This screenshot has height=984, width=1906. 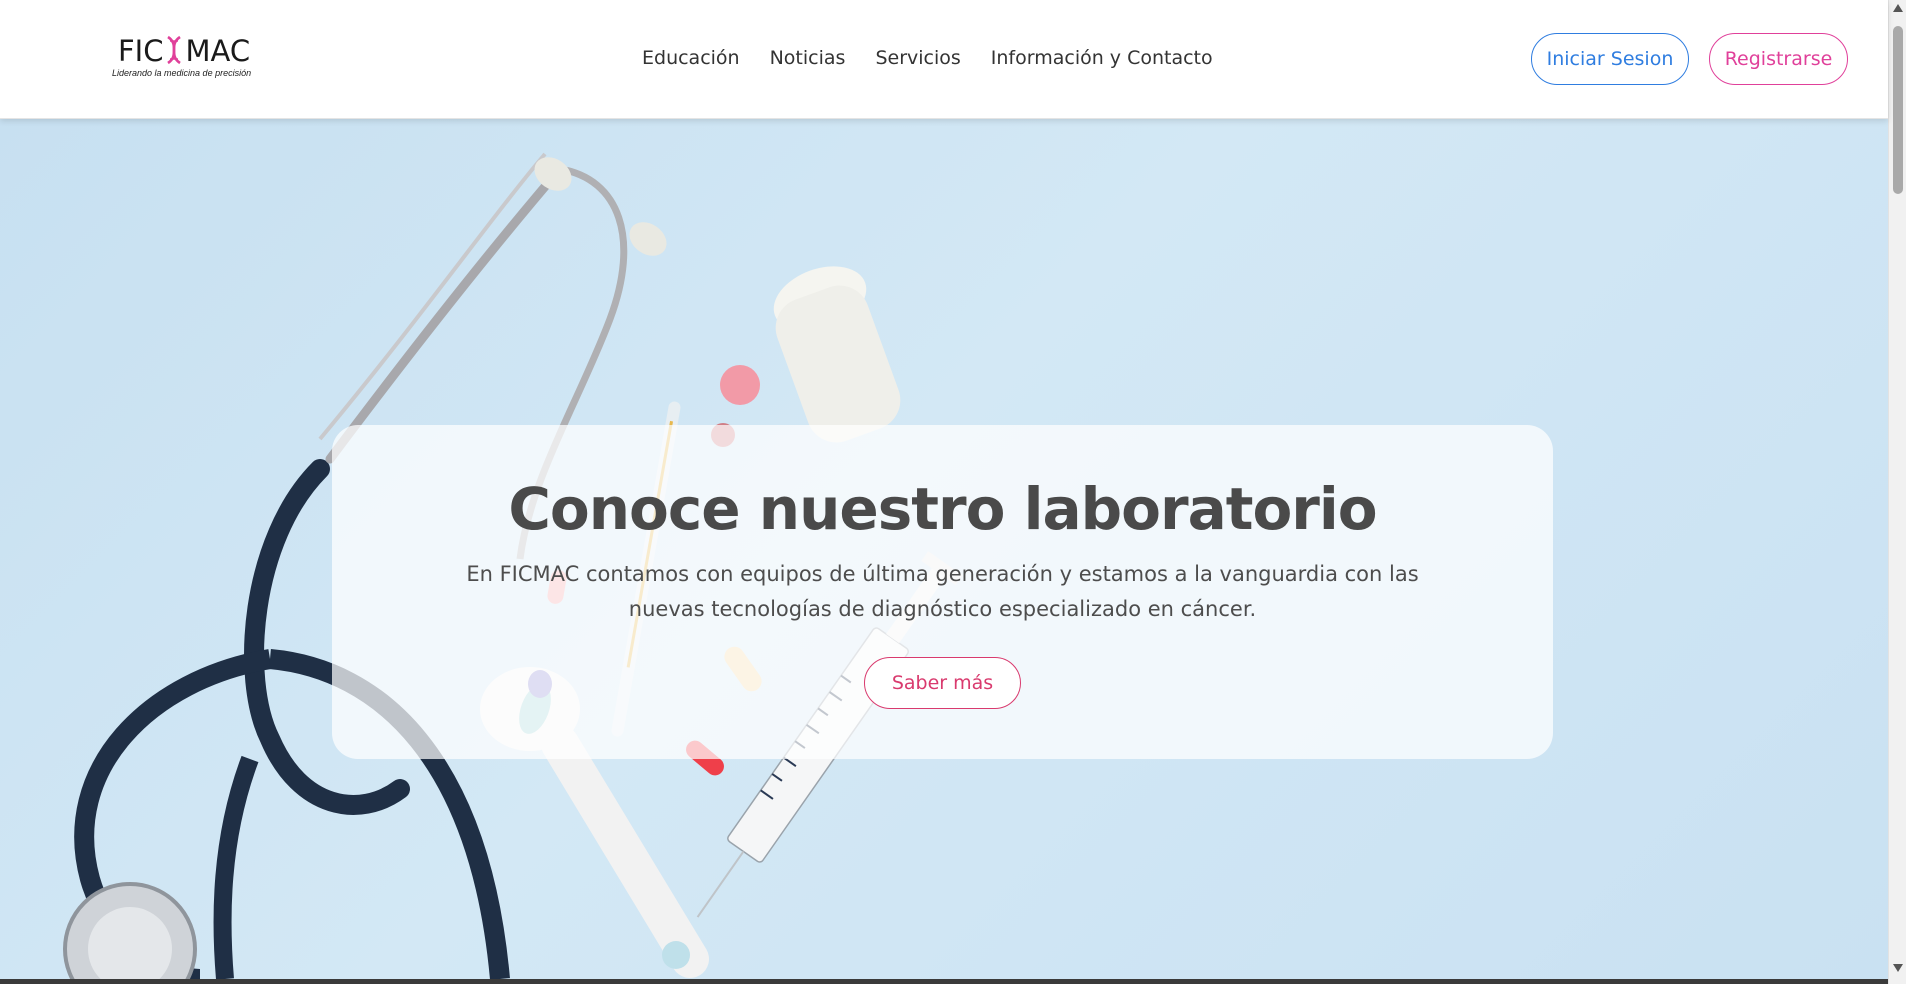 I want to click on nav-item-noticias: Noticias, so click(x=808, y=58).